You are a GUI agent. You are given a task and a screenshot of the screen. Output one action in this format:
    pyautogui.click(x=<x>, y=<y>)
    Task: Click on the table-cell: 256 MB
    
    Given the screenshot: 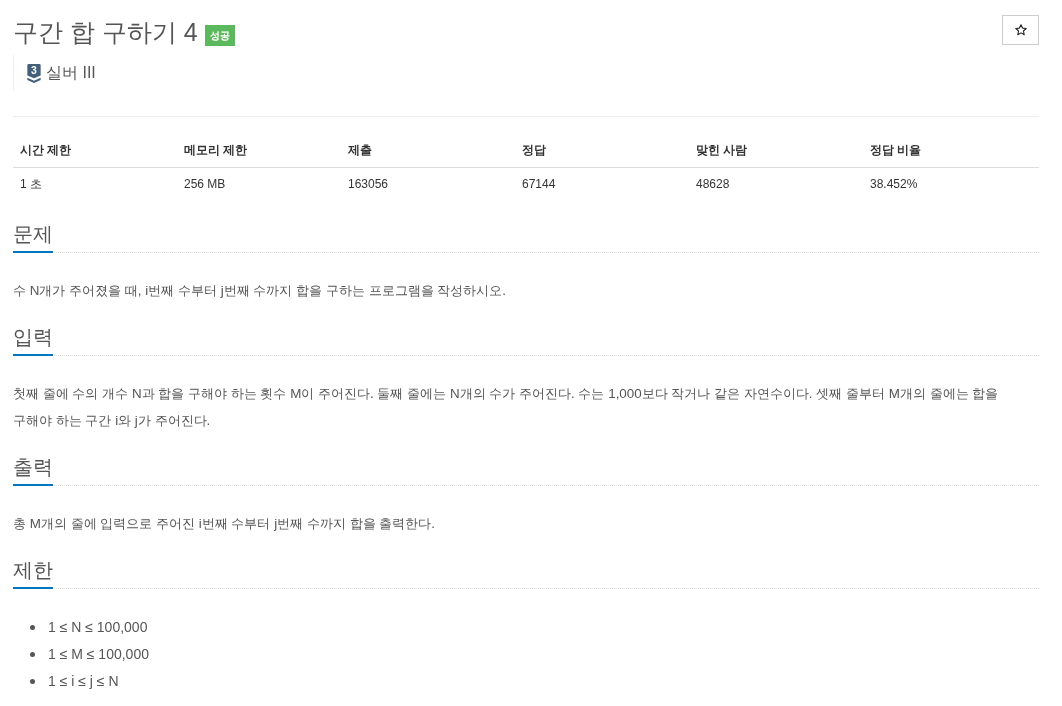 What is the action you would take?
    pyautogui.click(x=259, y=184)
    